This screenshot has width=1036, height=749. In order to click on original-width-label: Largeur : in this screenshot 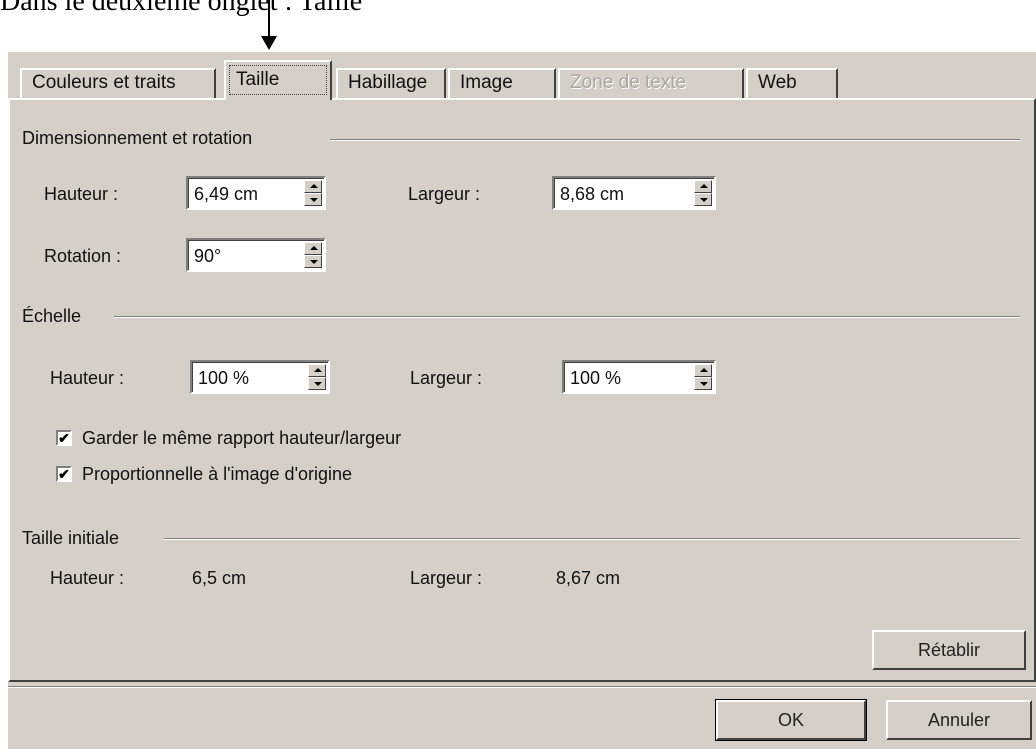, I will do `click(446, 578)`.